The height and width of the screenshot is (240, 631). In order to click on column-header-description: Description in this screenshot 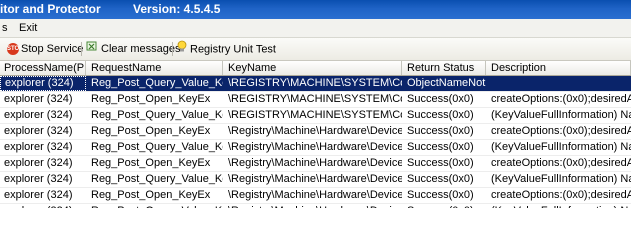, I will do `click(559, 68)`.